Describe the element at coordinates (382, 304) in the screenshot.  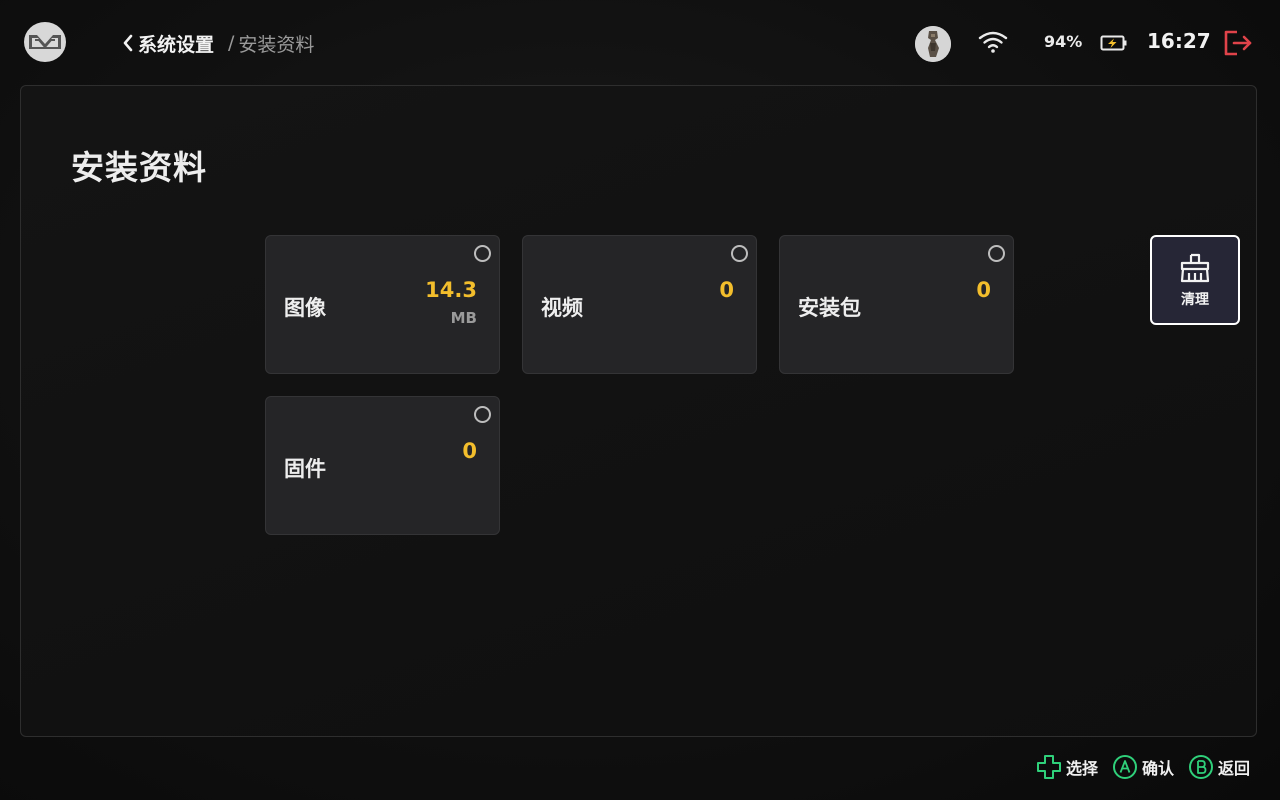
I see `card-images: 图像 14.3 MB` at that location.